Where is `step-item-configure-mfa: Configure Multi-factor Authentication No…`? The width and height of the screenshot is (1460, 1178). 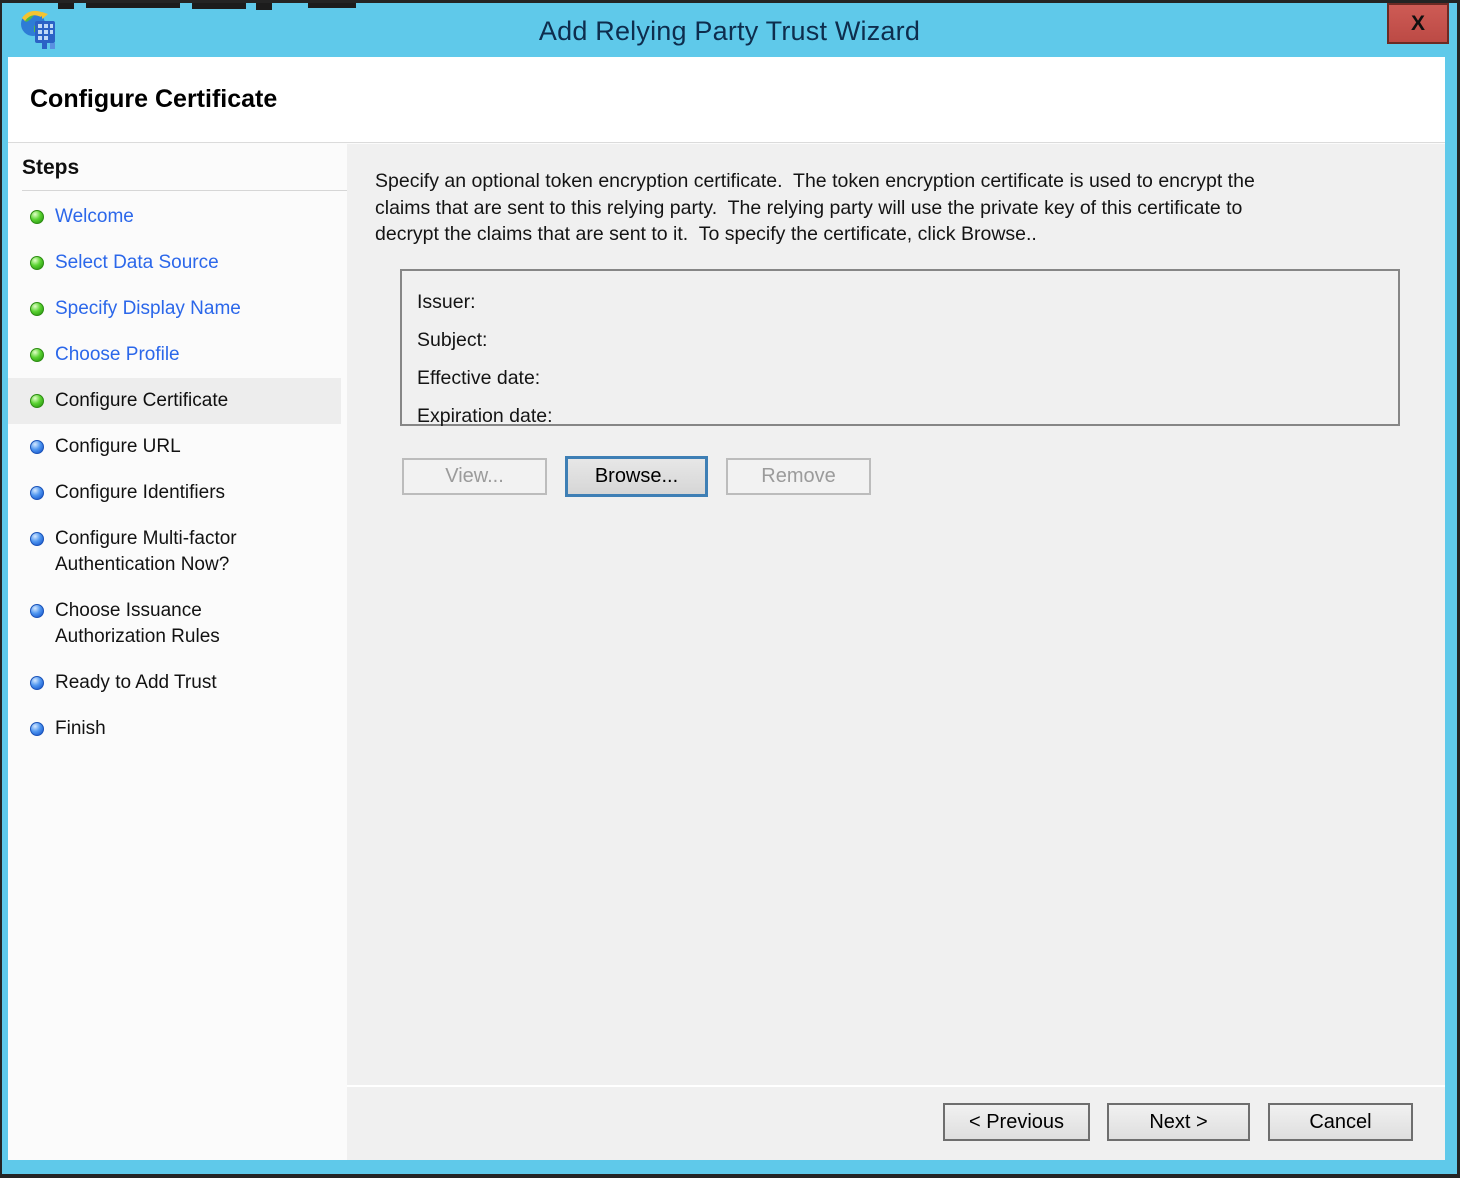
step-item-configure-mfa: Configure Multi-factor Authentication No… is located at coordinates (174, 552).